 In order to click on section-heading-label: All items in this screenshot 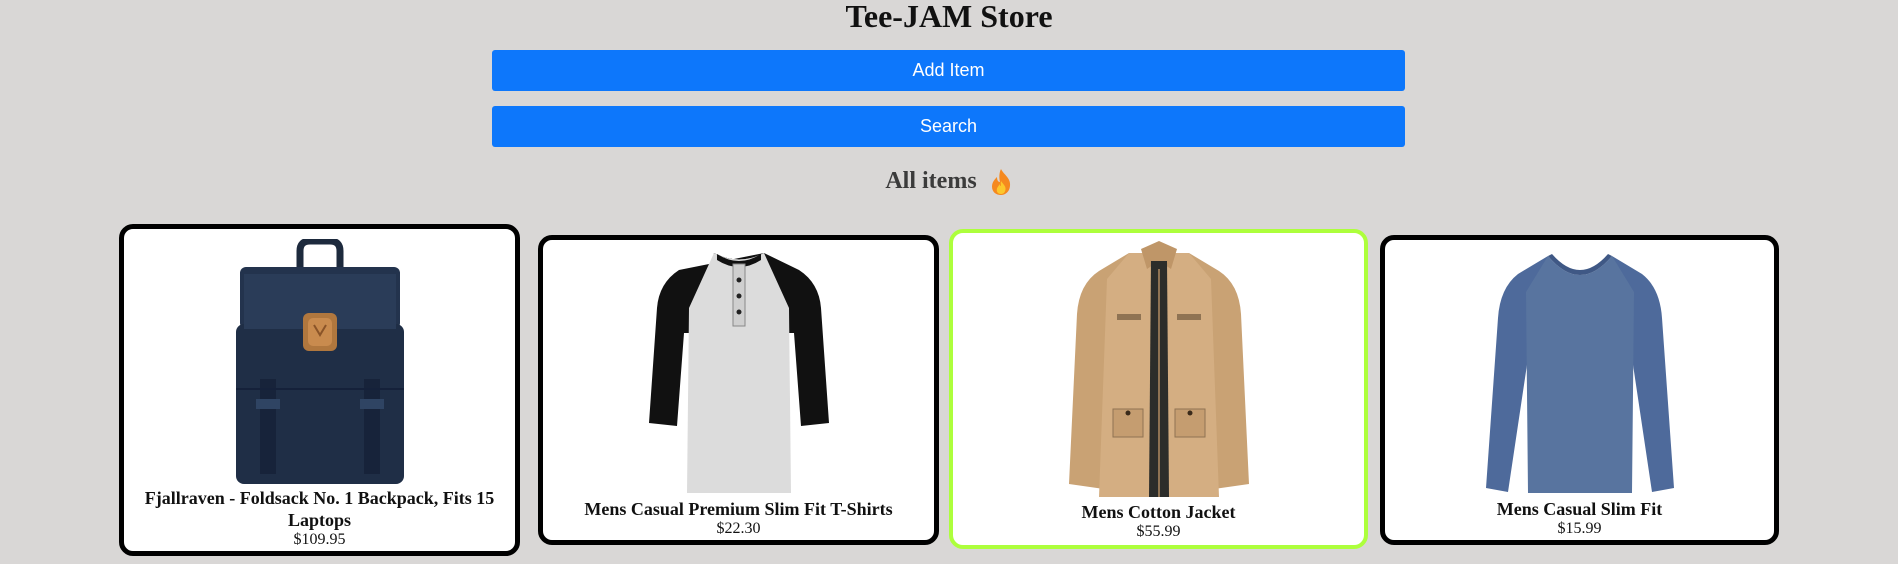, I will do `click(931, 181)`.